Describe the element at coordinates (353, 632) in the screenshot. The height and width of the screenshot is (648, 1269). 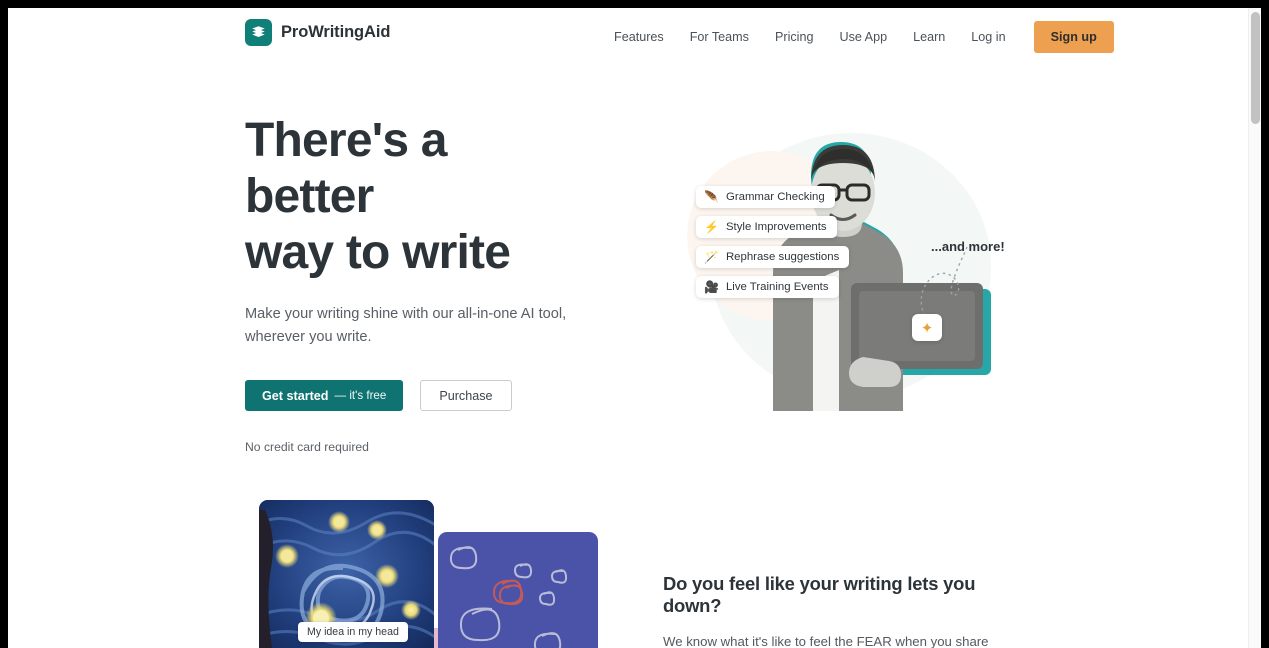
I see `my-idea-tooltip: My idea in my head` at that location.